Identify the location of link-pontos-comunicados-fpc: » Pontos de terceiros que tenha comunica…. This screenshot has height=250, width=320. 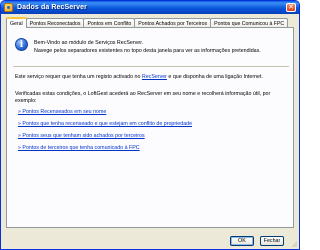
(153, 148).